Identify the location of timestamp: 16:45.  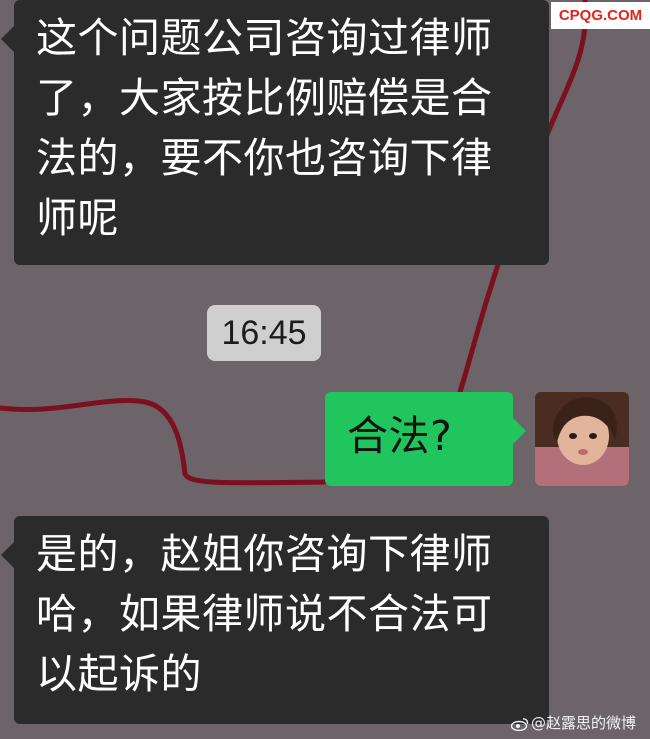
(264, 333).